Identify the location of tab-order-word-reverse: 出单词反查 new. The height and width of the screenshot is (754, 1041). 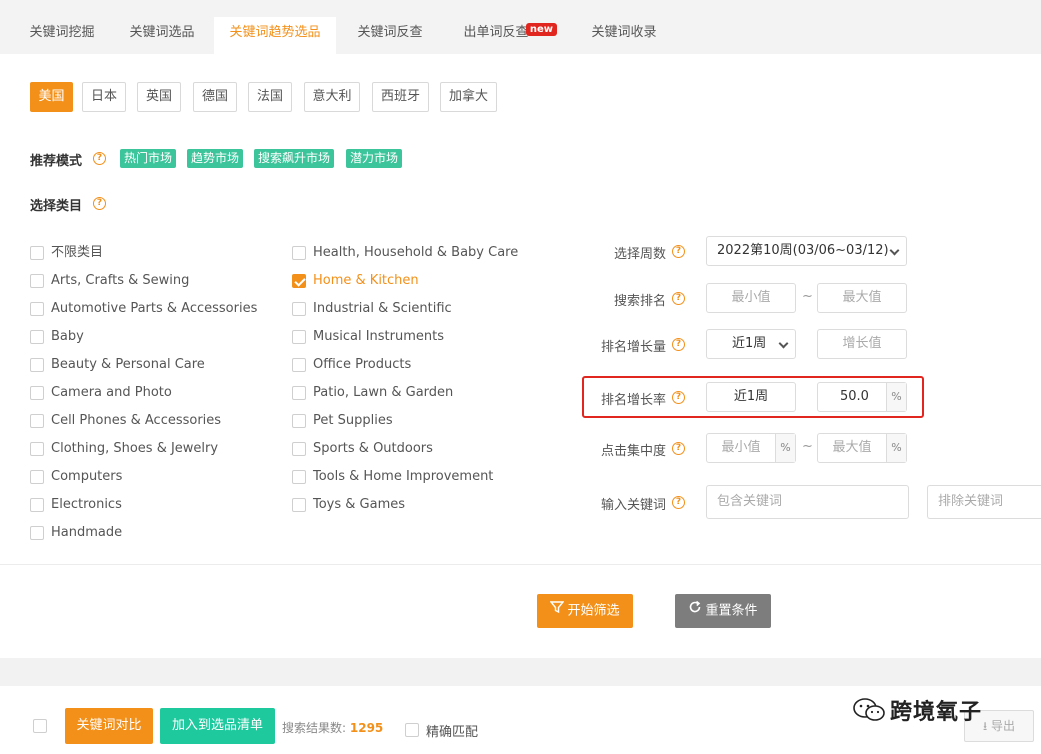
(500, 35).